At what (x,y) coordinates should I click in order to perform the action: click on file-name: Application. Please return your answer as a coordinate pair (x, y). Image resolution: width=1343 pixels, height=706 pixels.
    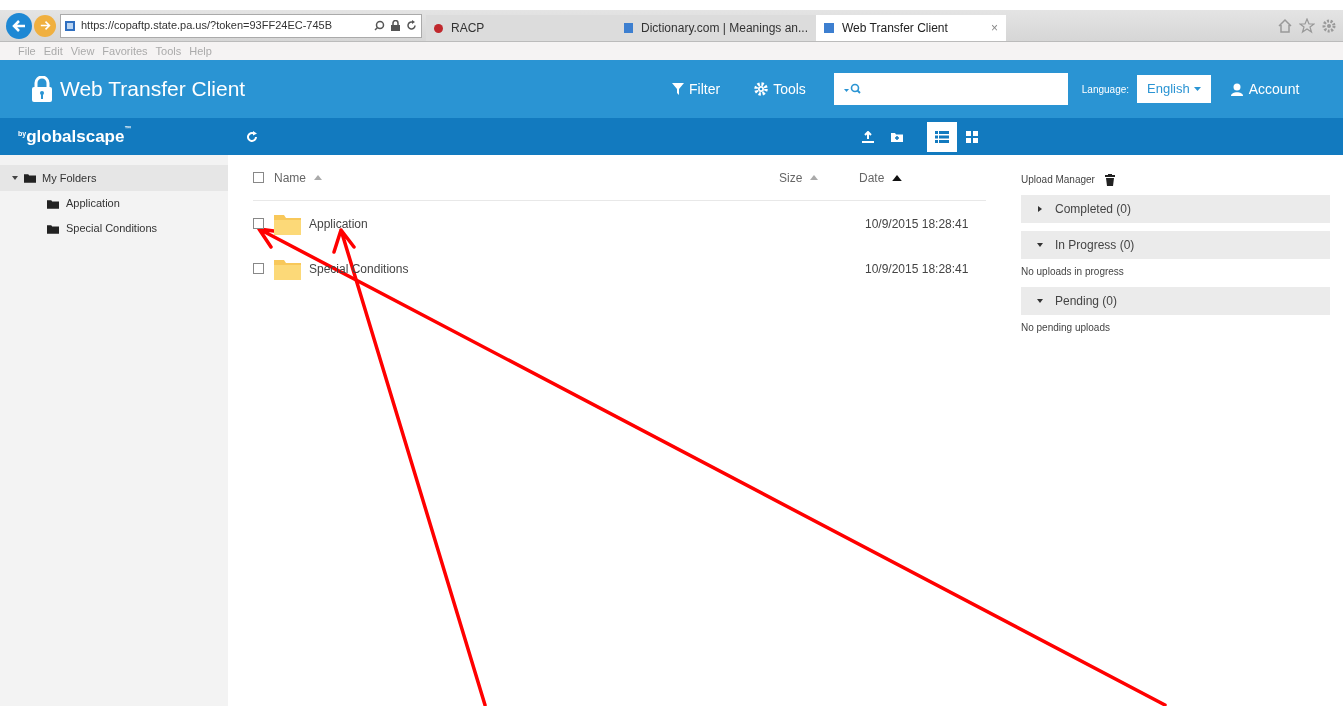
    Looking at the image, I should click on (544, 223).